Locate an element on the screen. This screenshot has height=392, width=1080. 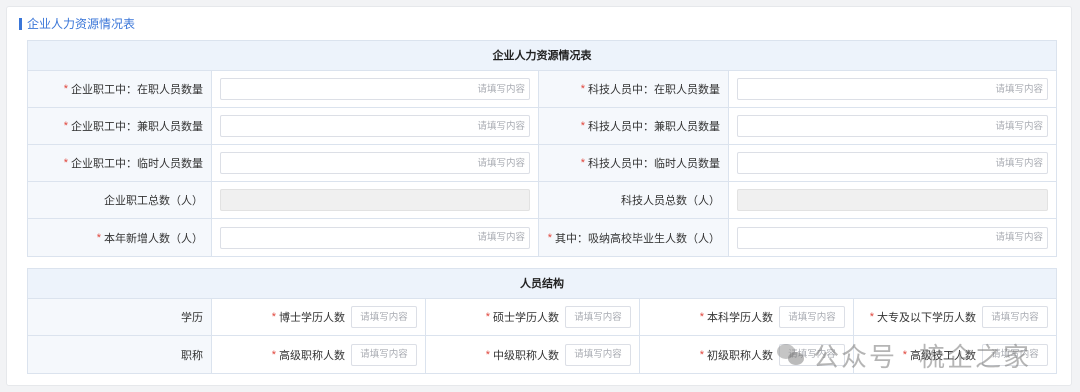
hr-row: 企业职工总数（人） 科技人员总数（人） is located at coordinates (542, 200).